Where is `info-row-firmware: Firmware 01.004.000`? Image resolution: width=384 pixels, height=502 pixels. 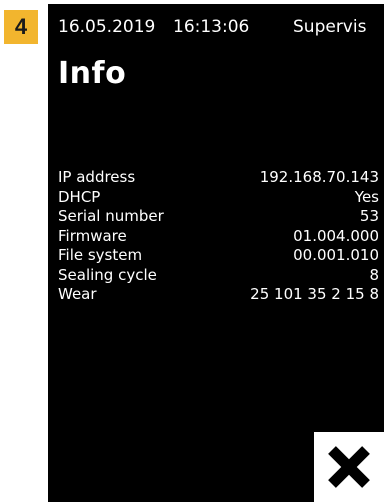
info-row-firmware: Firmware 01.004.000 is located at coordinates (218, 237).